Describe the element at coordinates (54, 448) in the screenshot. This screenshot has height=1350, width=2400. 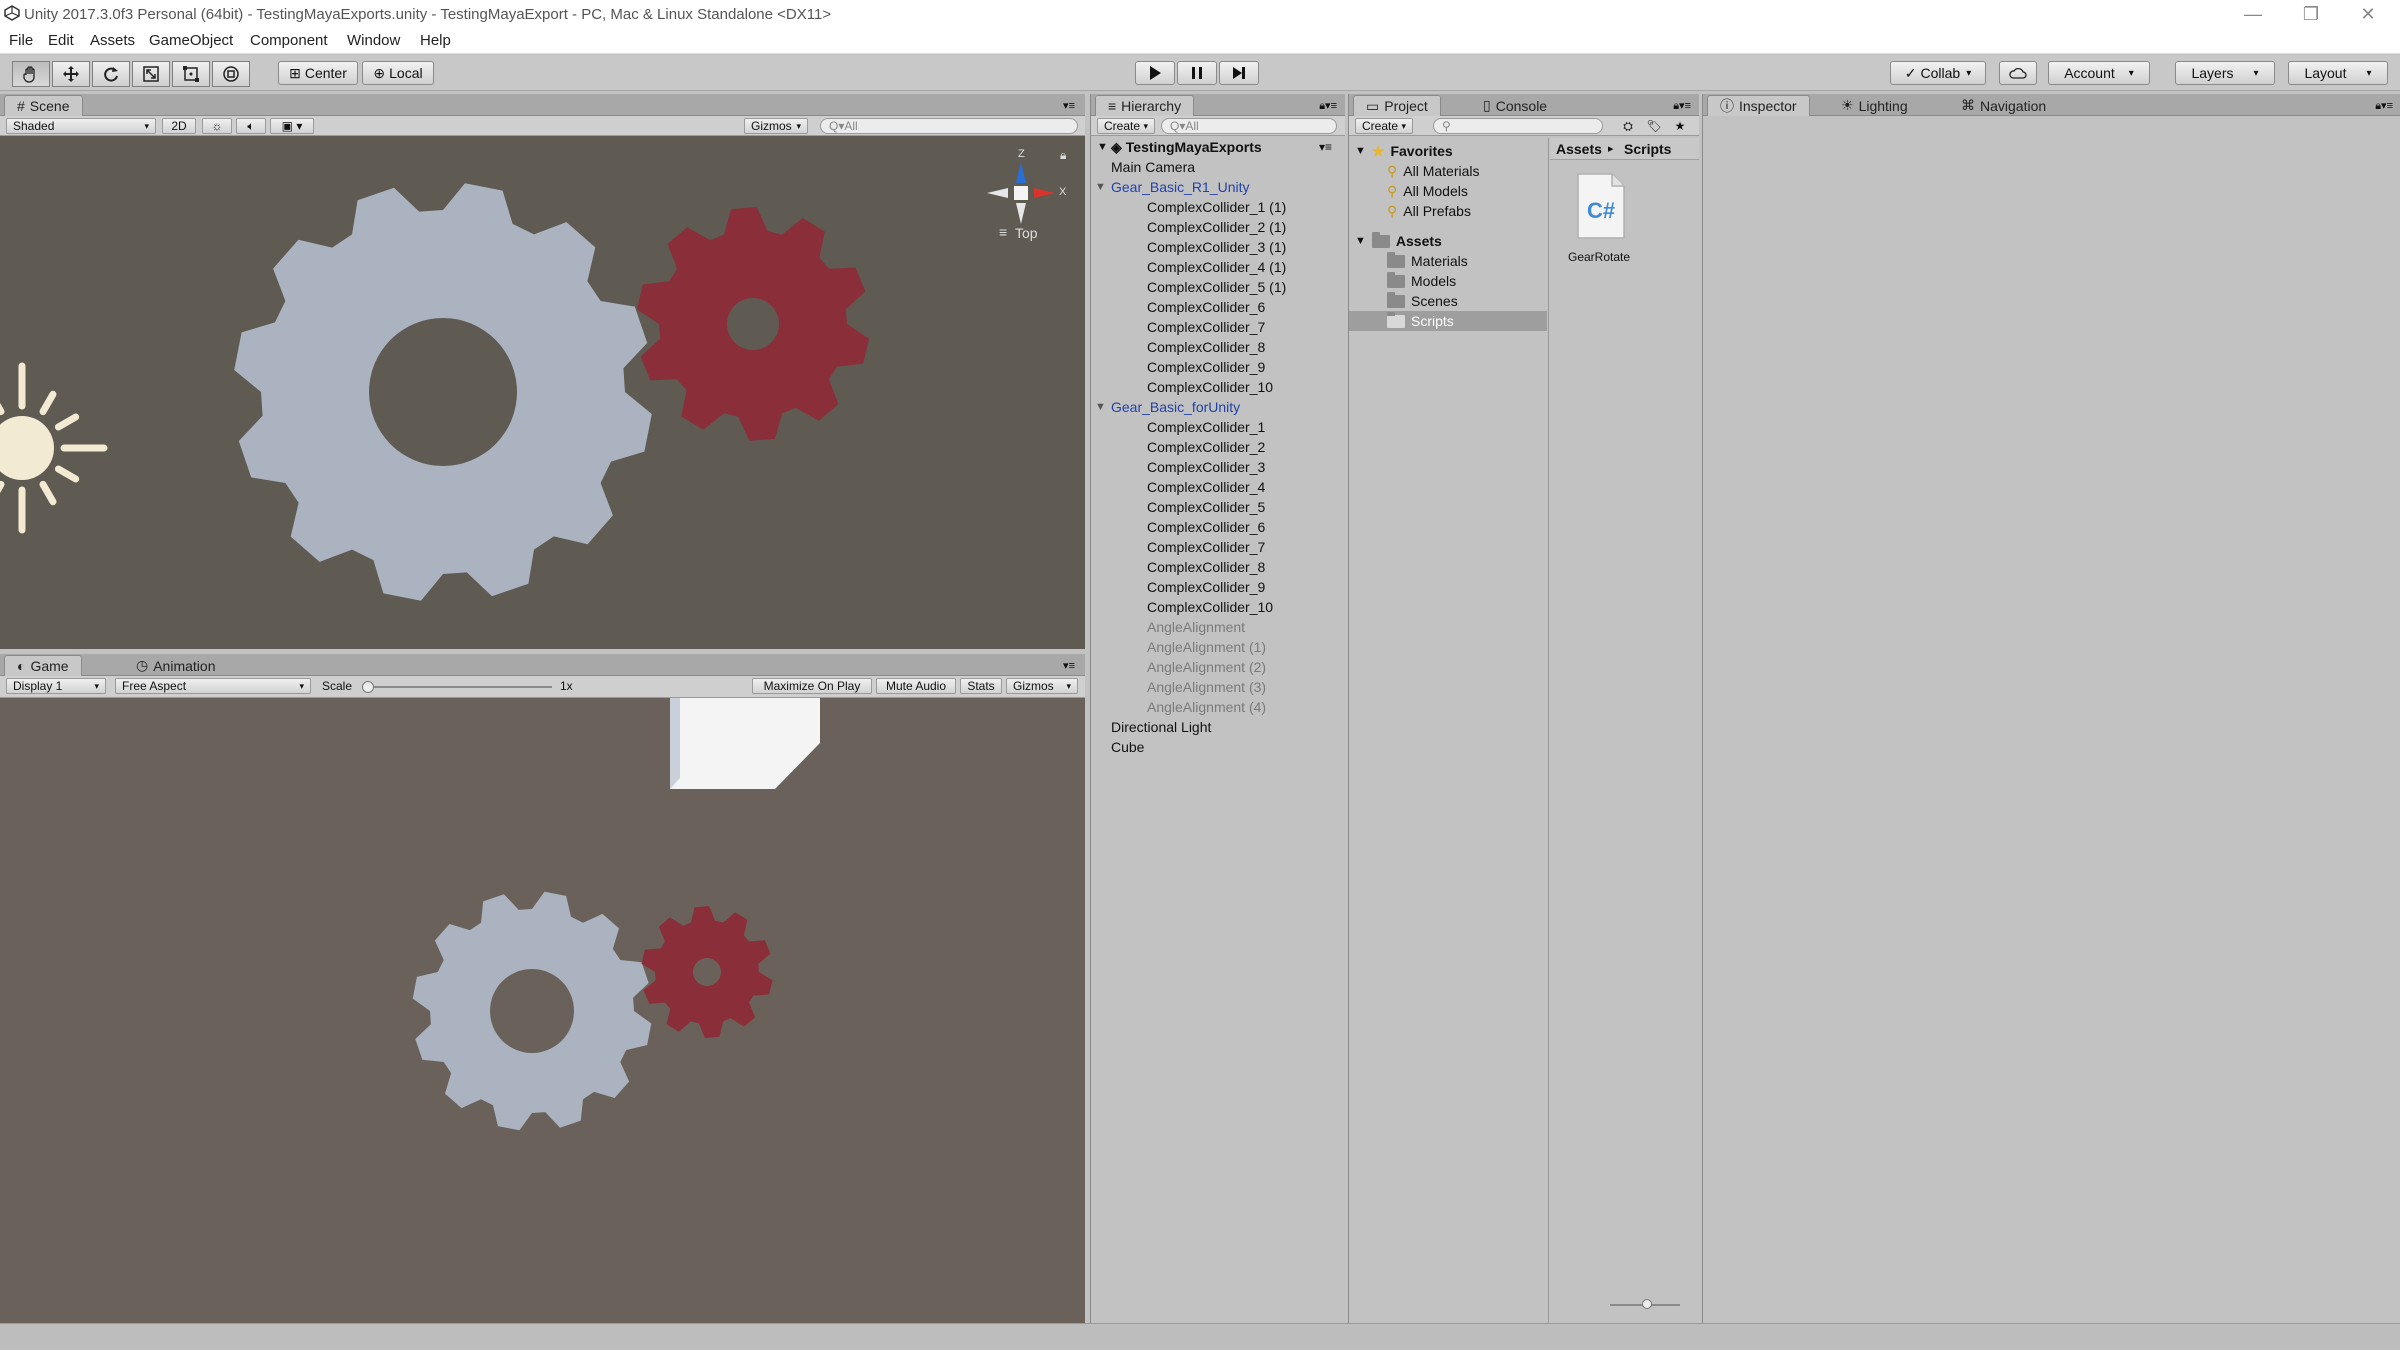
I see `directional-light-icon` at that location.